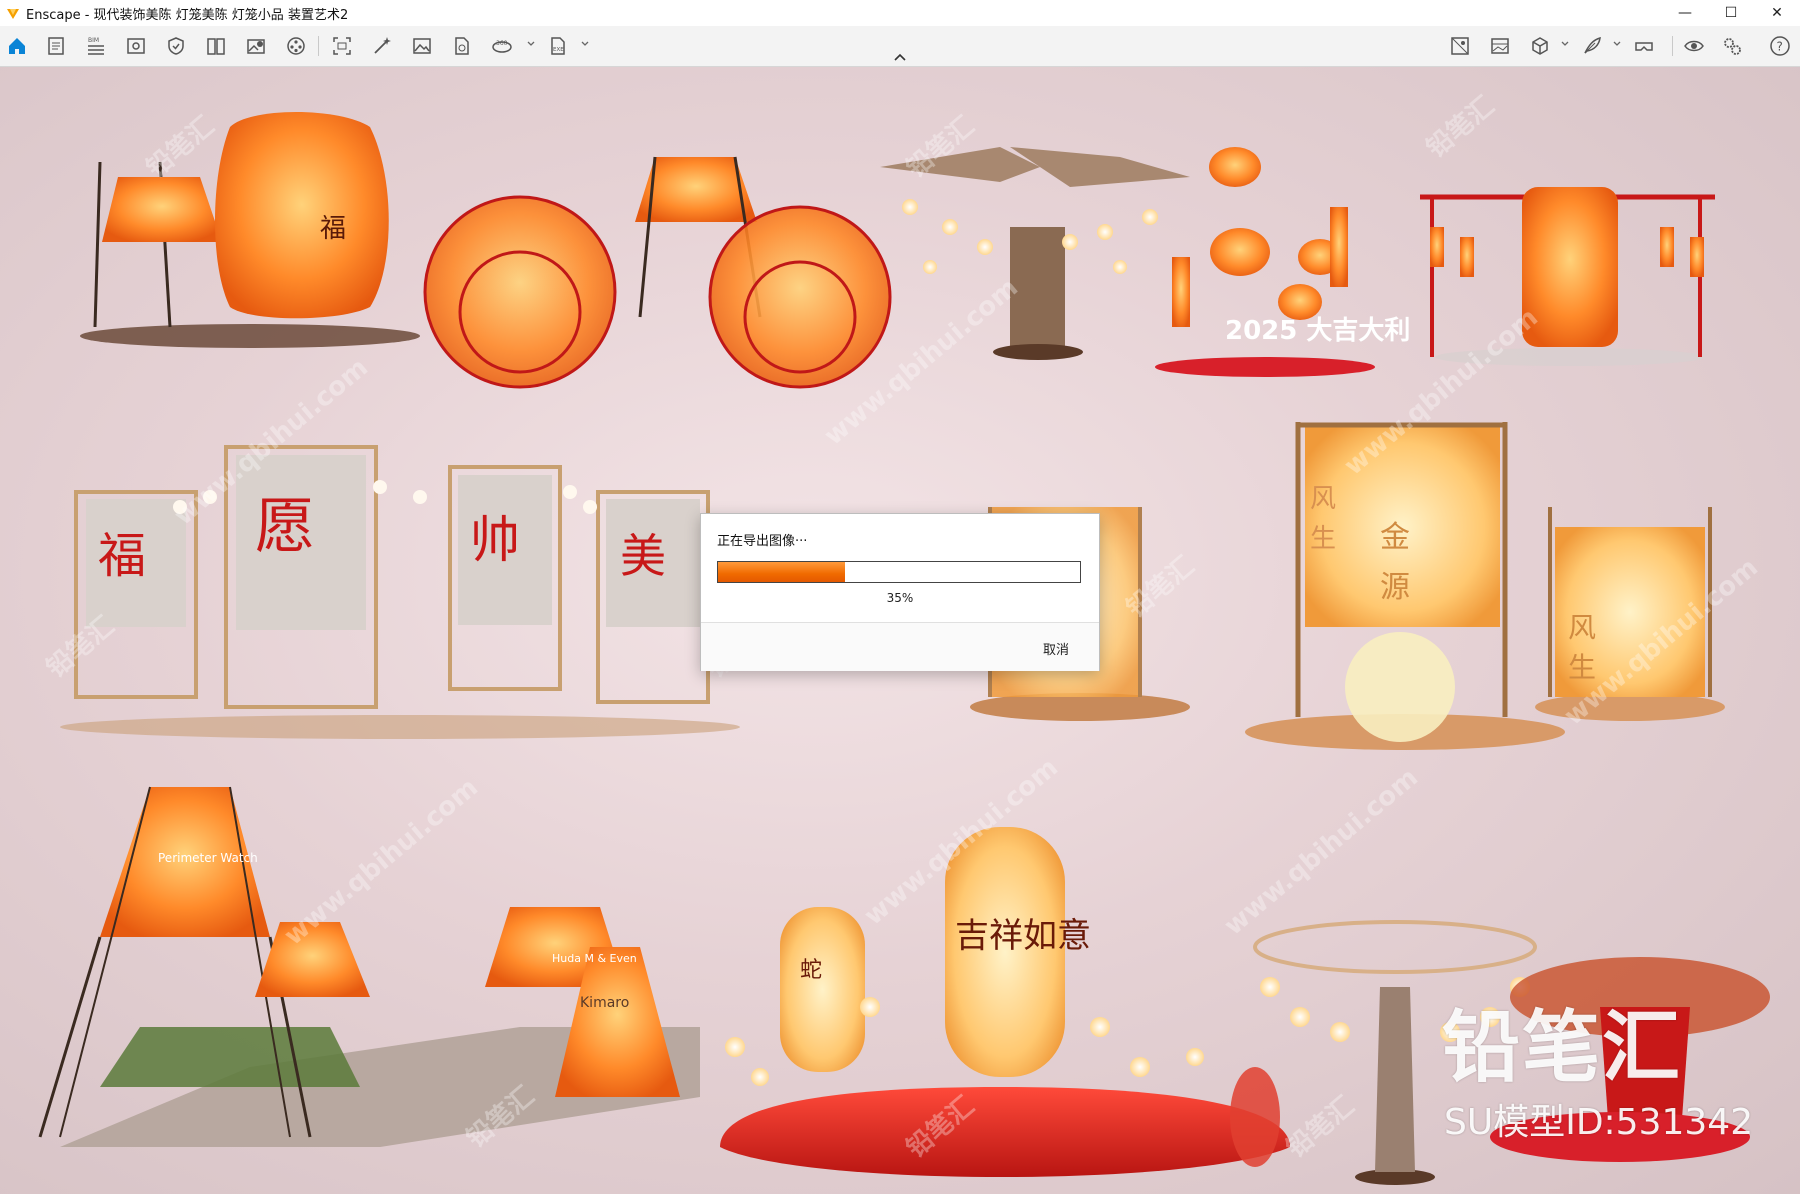 This screenshot has width=1800, height=1194. Describe the element at coordinates (296, 46) in the screenshot. I see `film-reel-icon` at that location.